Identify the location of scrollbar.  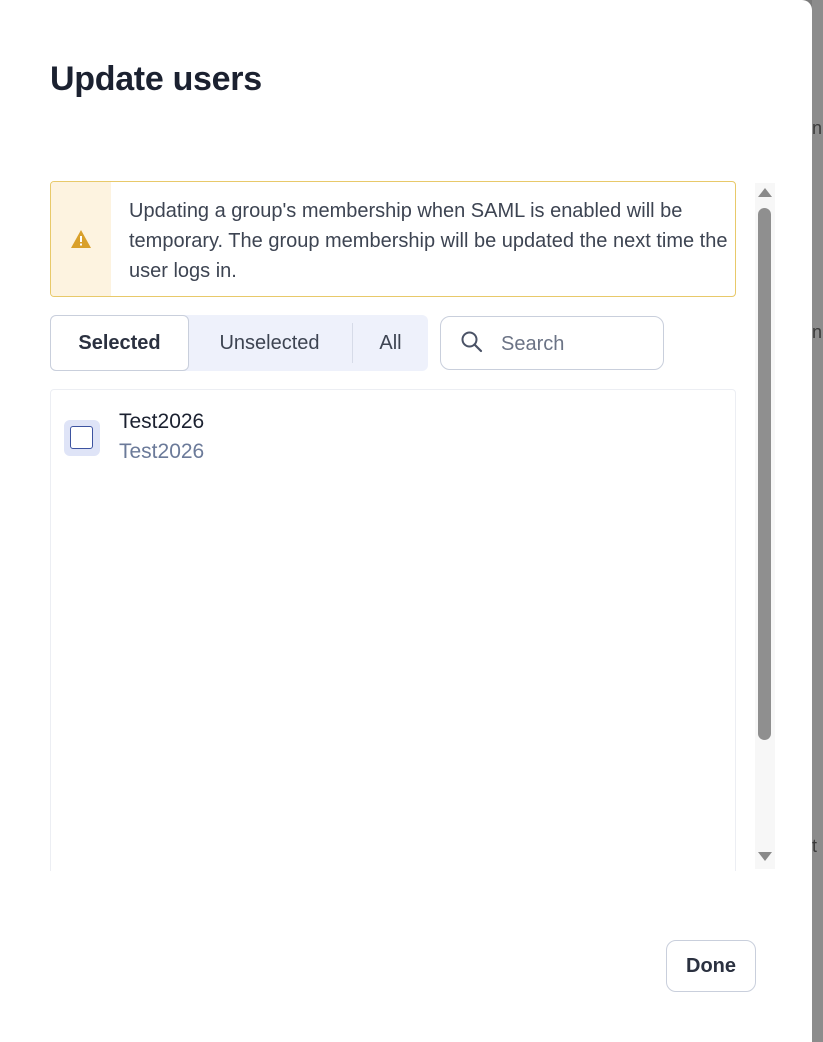
(765, 526).